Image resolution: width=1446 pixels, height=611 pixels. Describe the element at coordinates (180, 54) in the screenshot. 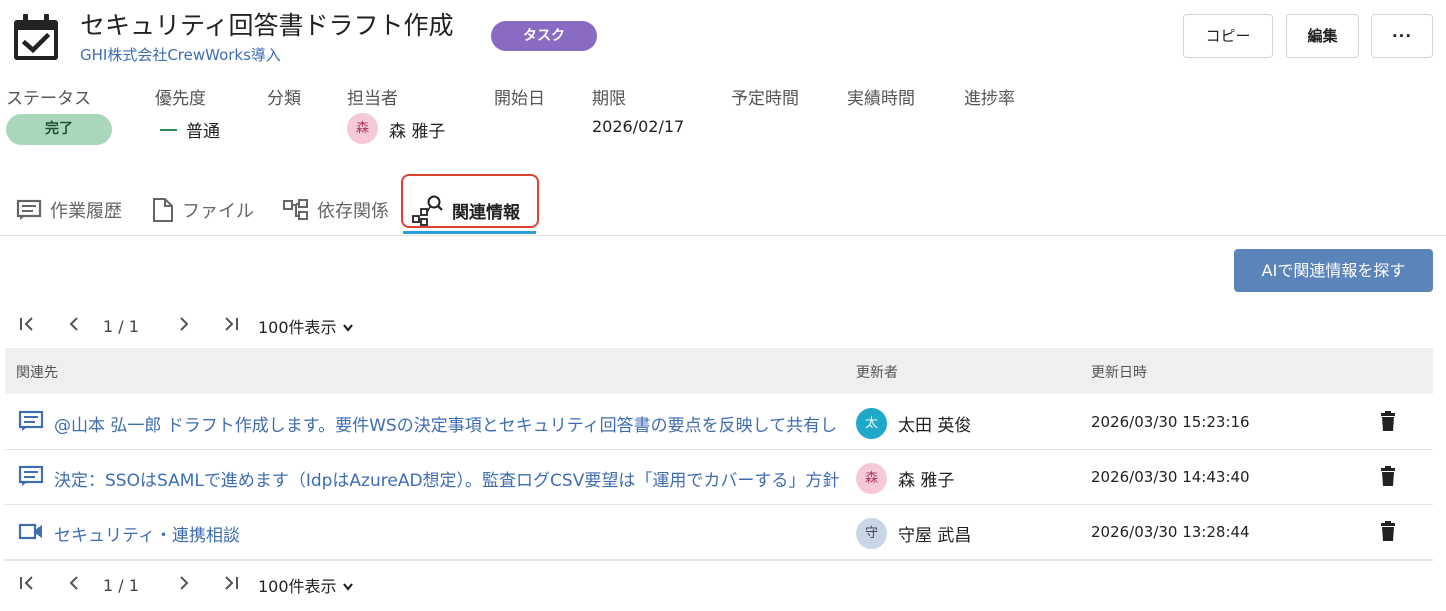

I see `project-link: GHI株式会社CrewWorks導入` at that location.